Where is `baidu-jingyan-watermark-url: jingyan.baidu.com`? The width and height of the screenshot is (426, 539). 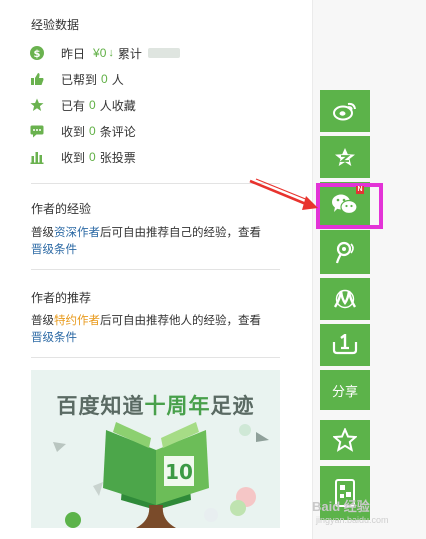 baidu-jingyan-watermark-url: jingyan.baidu.com is located at coordinates (352, 520).